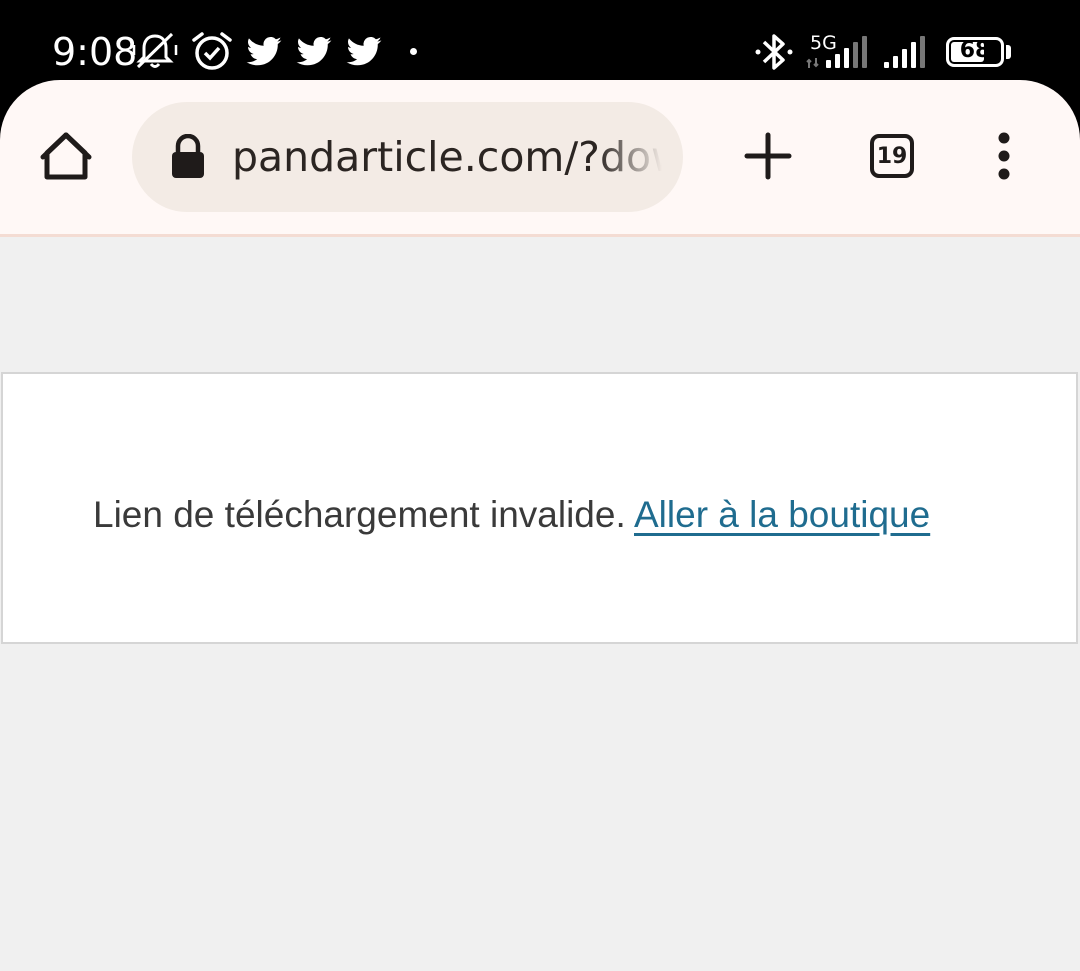 The image size is (1080, 971). I want to click on error-message: Lien de téléchargement invalide., so click(359, 514).